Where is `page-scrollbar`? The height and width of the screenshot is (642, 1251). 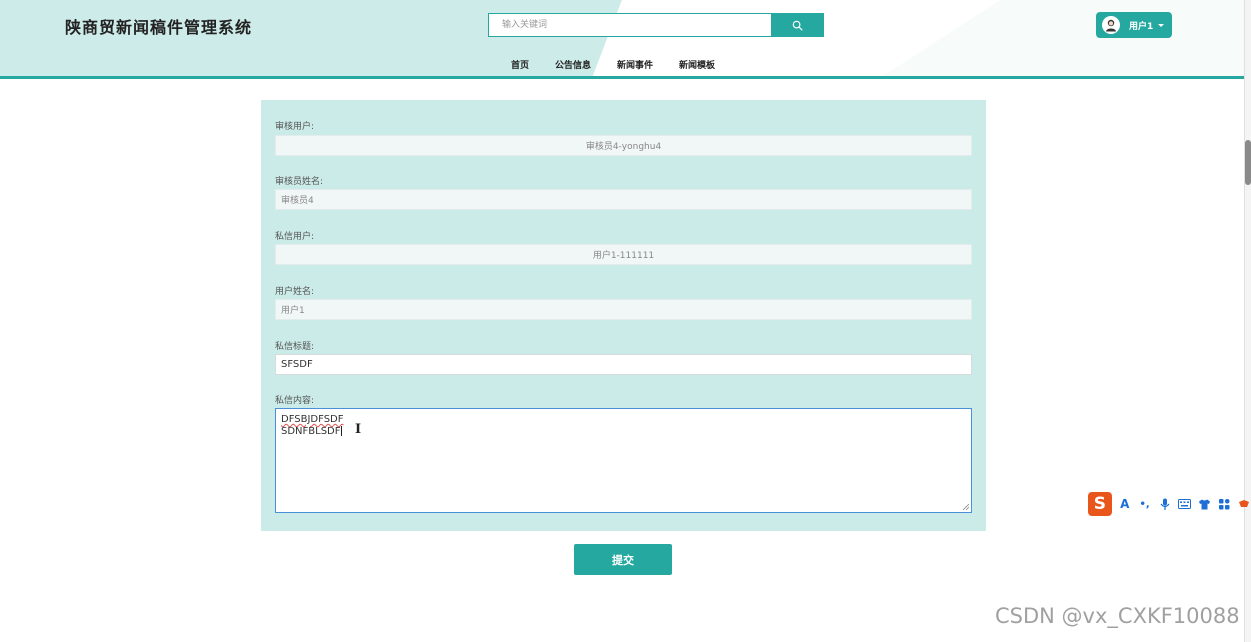 page-scrollbar is located at coordinates (1247, 321).